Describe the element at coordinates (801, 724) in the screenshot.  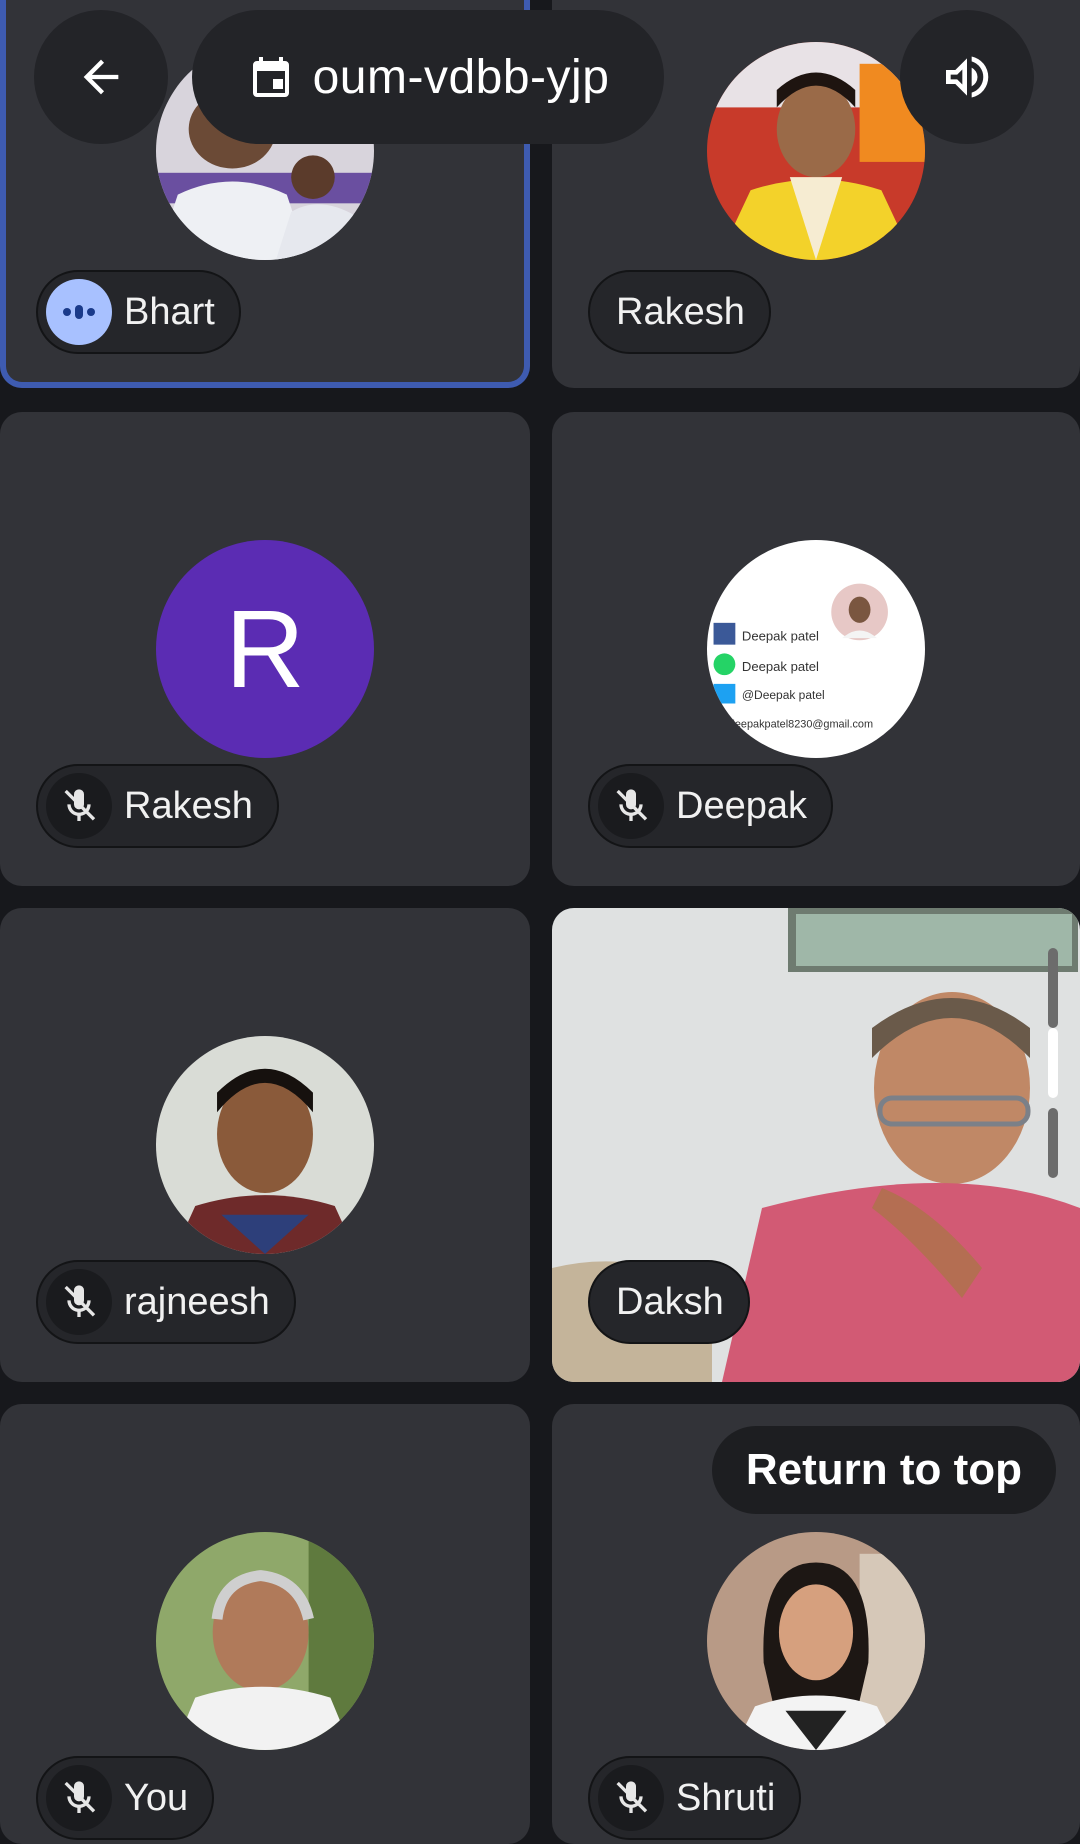
I see `card-line-4: deepakpatel8230@gmail.com` at that location.